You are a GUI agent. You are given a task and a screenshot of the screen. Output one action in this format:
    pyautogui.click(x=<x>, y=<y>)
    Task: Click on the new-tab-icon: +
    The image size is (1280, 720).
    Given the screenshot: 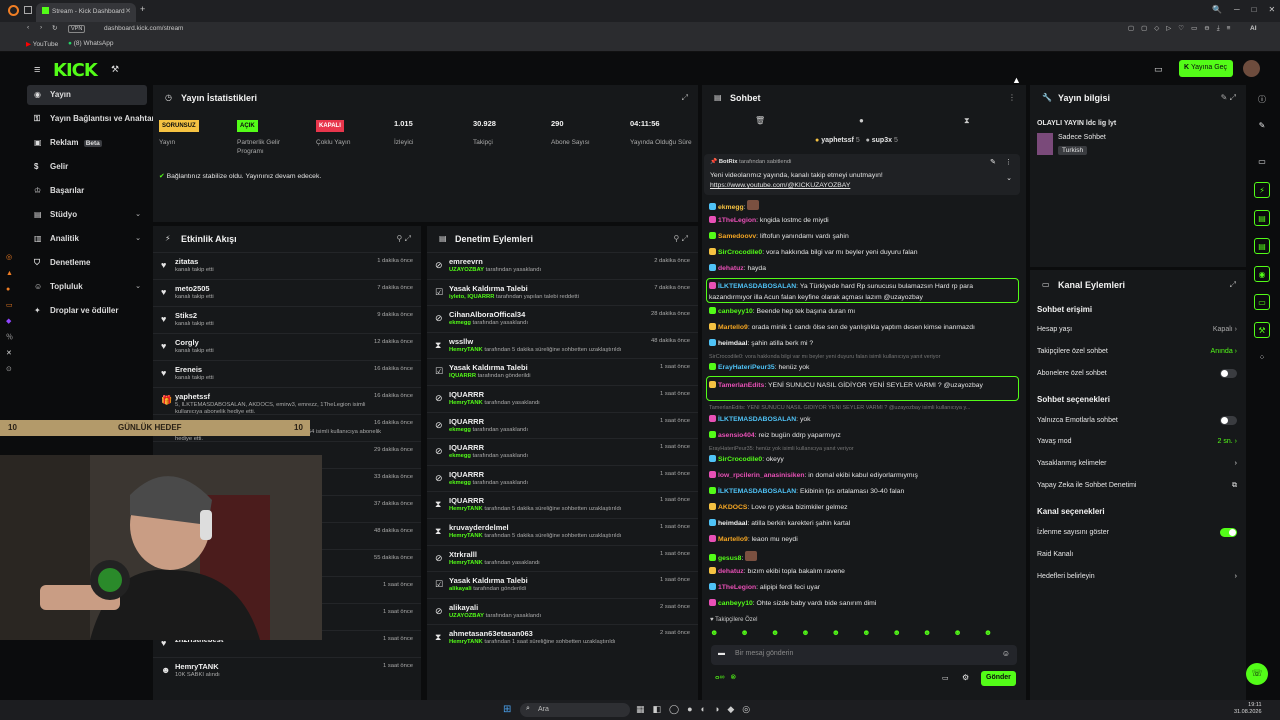 What is the action you would take?
    pyautogui.click(x=142, y=9)
    